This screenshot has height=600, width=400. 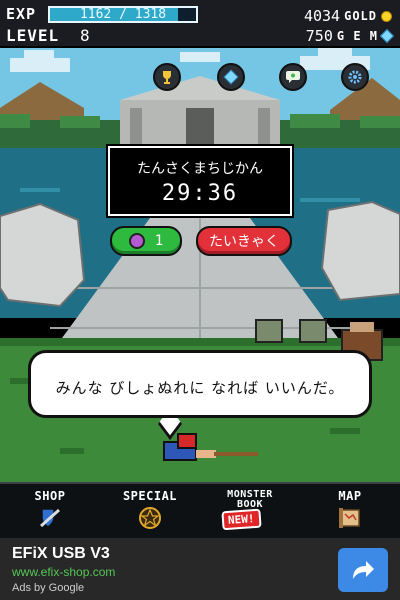 I want to click on chat-button, so click(x=293, y=77).